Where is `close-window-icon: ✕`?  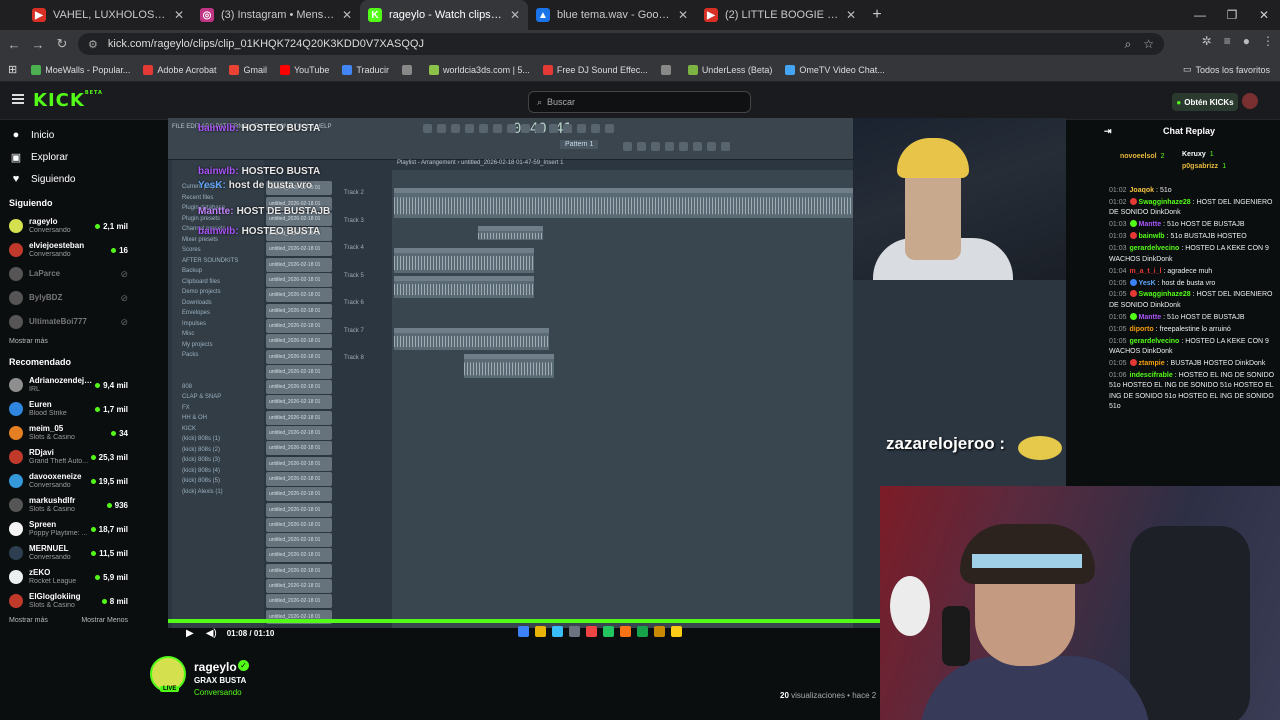 close-window-icon: ✕ is located at coordinates (1264, 15).